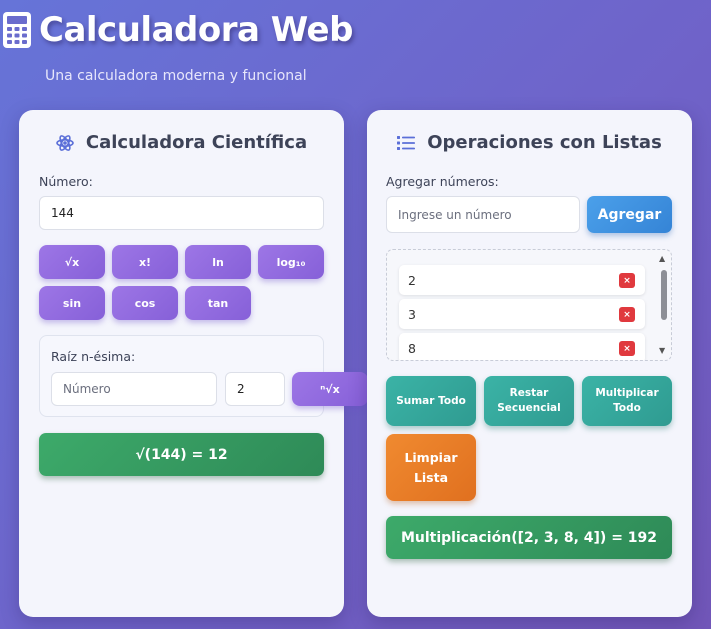 Image resolution: width=711 pixels, height=629 pixels. I want to click on nth-root-number-input: Número, so click(134, 389).